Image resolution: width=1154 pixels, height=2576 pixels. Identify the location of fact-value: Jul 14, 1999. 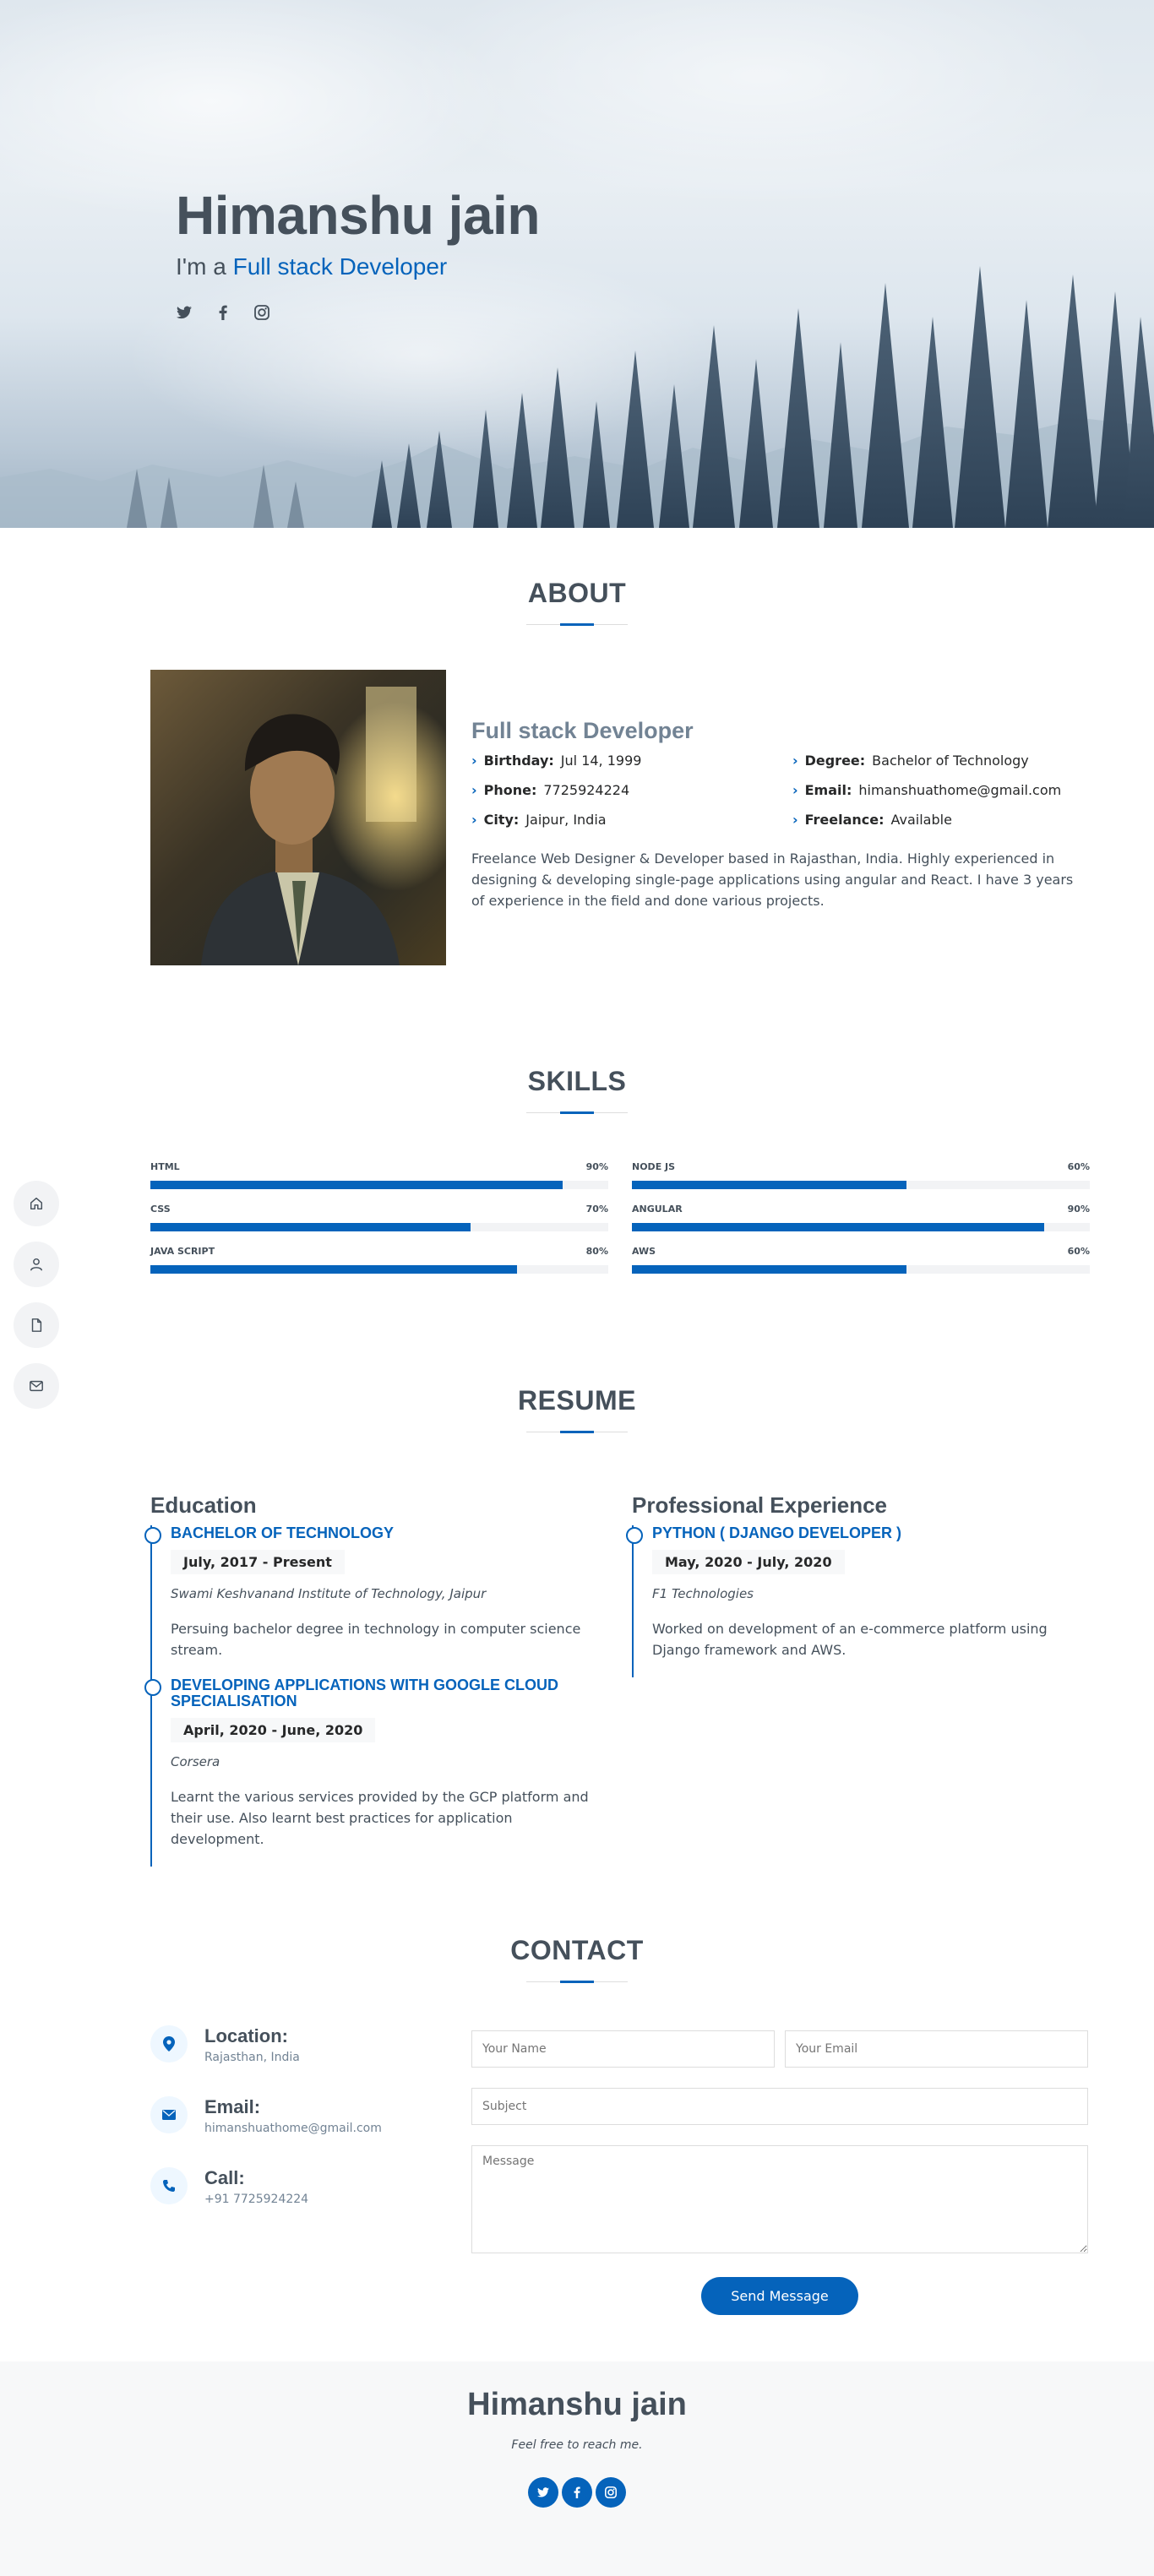
(601, 761).